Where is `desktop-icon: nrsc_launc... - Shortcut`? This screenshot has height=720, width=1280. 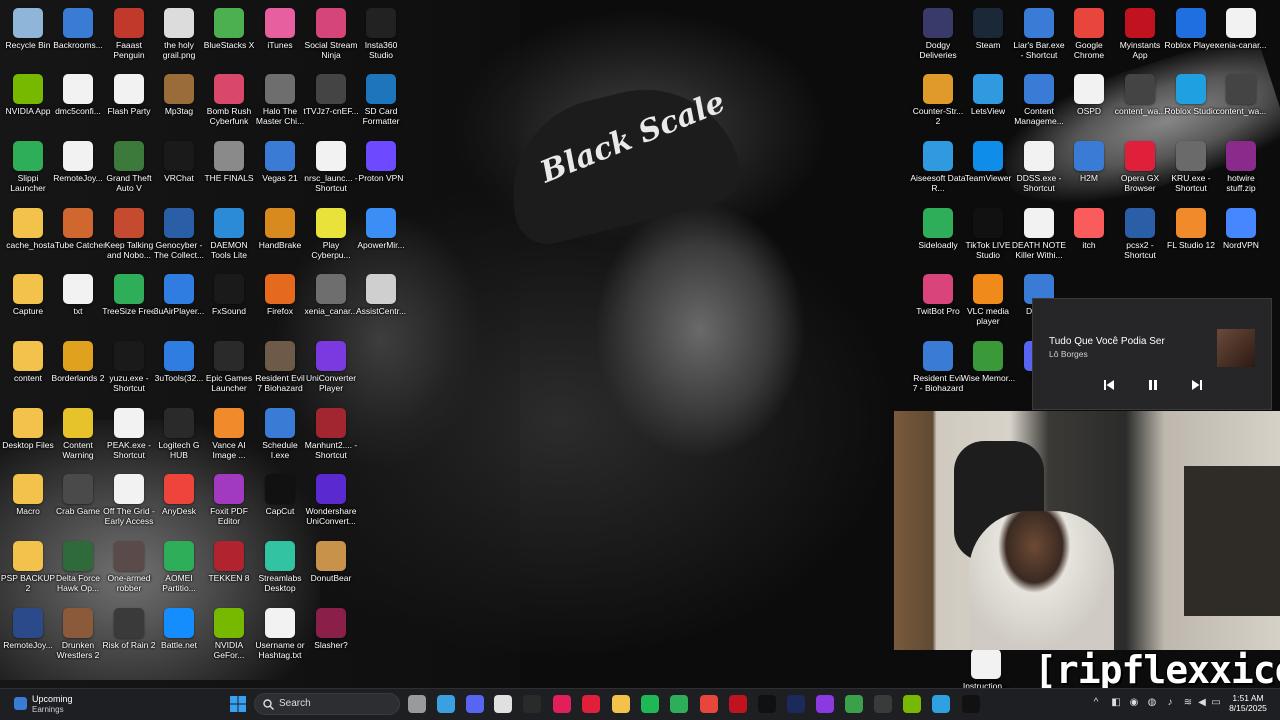 desktop-icon: nrsc_launc... - Shortcut is located at coordinates (331, 170).